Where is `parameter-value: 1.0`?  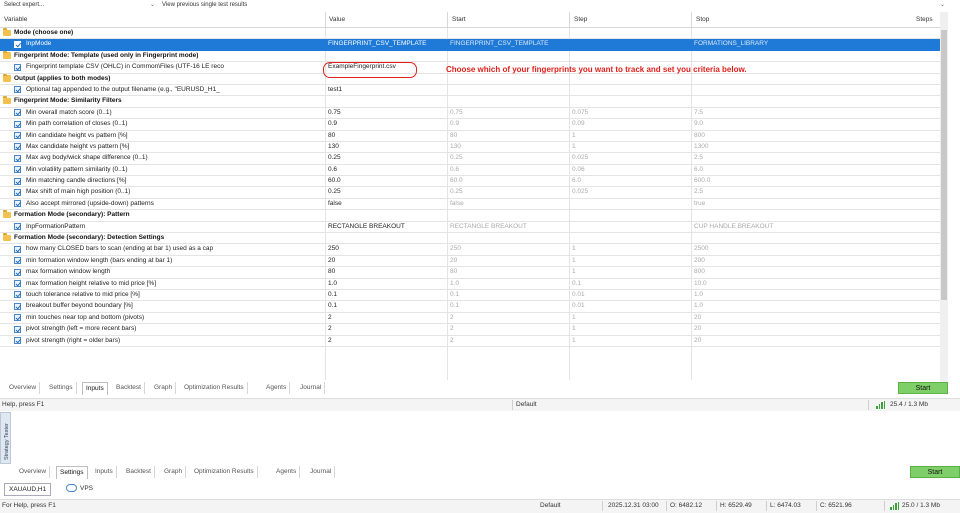
parameter-value: 1.0 is located at coordinates (387, 284).